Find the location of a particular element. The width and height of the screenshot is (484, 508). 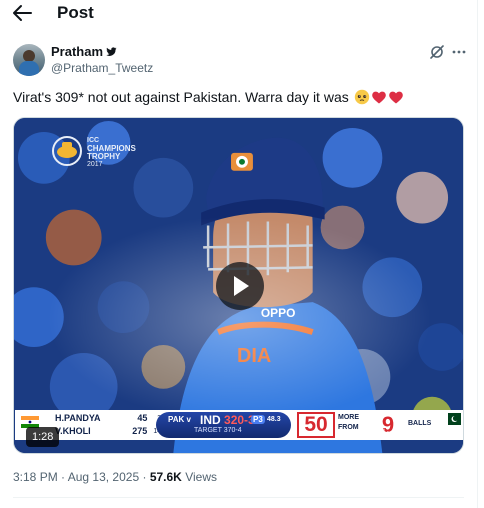

inshot-watermark: InShot is located at coordinates (404, 433).